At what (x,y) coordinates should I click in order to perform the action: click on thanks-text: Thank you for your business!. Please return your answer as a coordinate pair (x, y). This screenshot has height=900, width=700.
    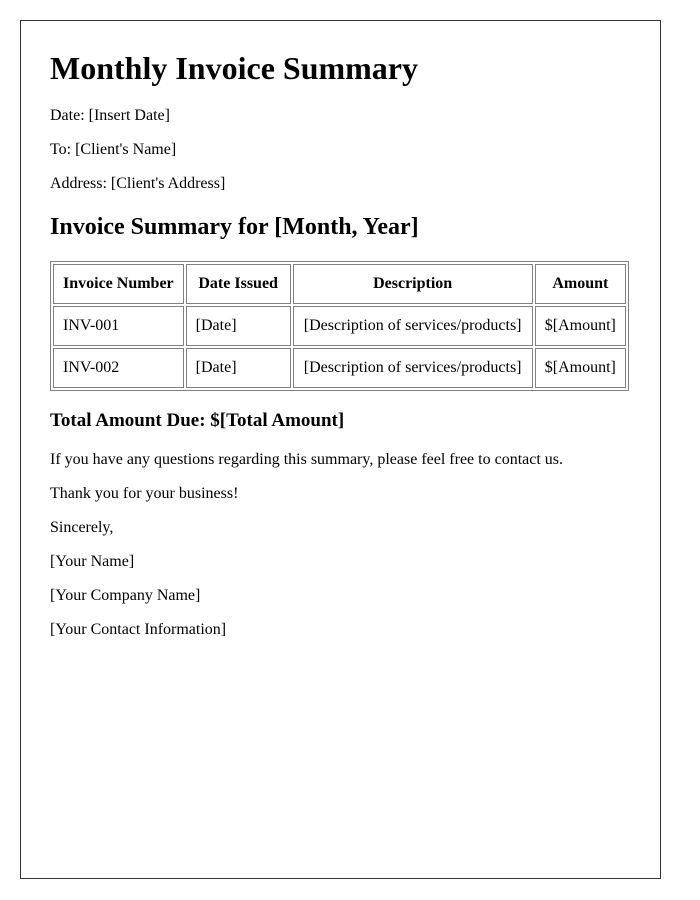
    Looking at the image, I should click on (144, 493).